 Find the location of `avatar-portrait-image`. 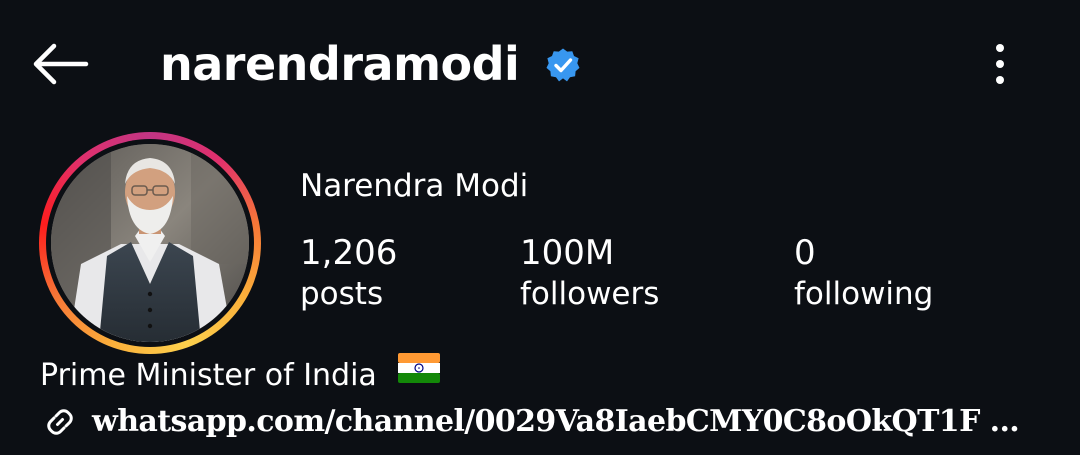

avatar-portrait-image is located at coordinates (150, 243).